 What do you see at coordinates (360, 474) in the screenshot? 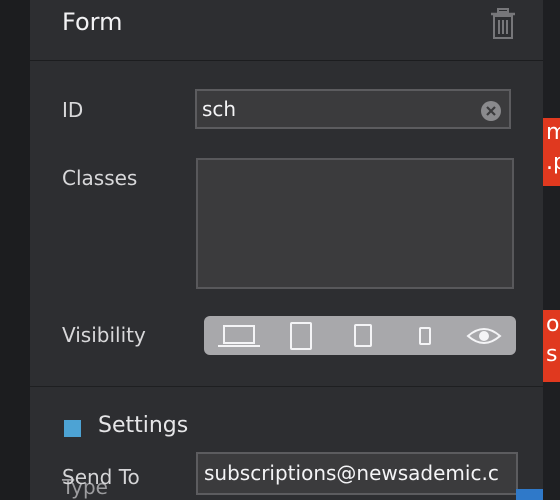
I see `send-to-input: subscriptions@newsademic.c` at bounding box center [360, 474].